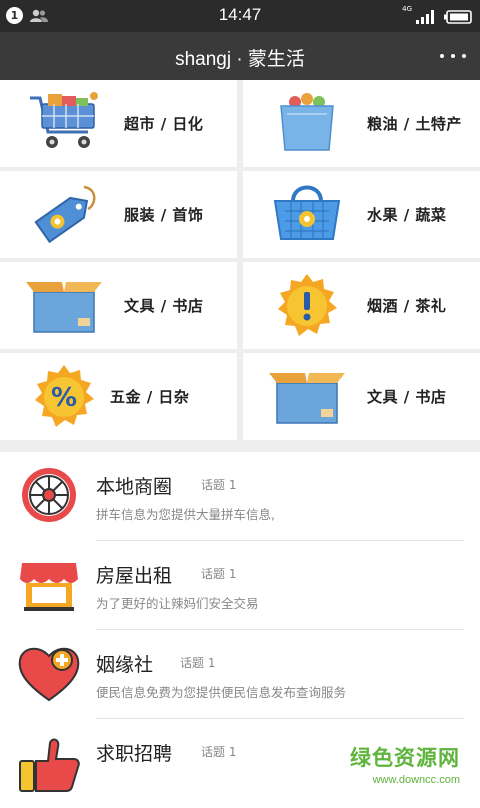  Describe the element at coordinates (453, 56) in the screenshot. I see `more-dots-icon` at that location.